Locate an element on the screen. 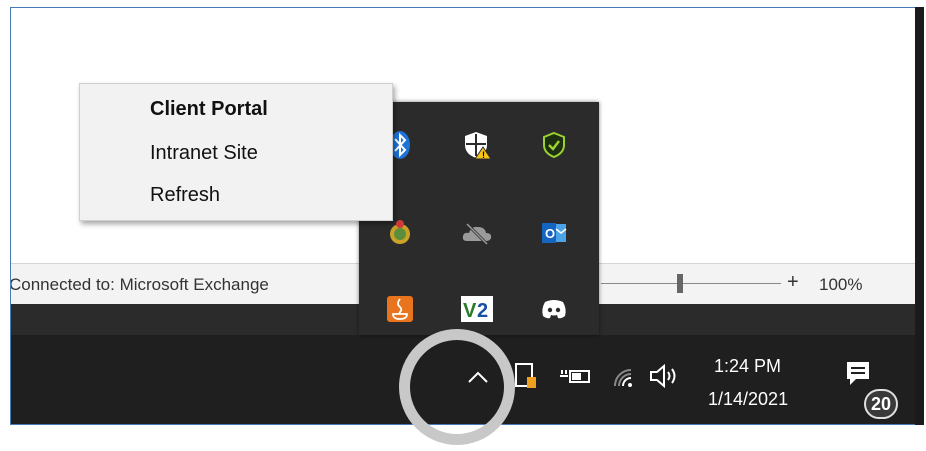  connection-status: Connected to: Microsoft Exchange is located at coordinates (139, 284).